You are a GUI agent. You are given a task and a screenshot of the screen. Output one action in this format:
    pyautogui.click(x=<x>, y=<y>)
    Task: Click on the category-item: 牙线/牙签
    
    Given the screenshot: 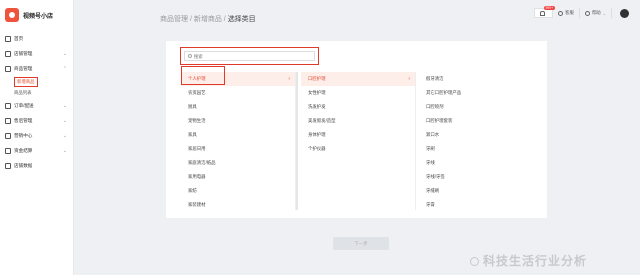 What is the action you would take?
    pyautogui.click(x=479, y=177)
    